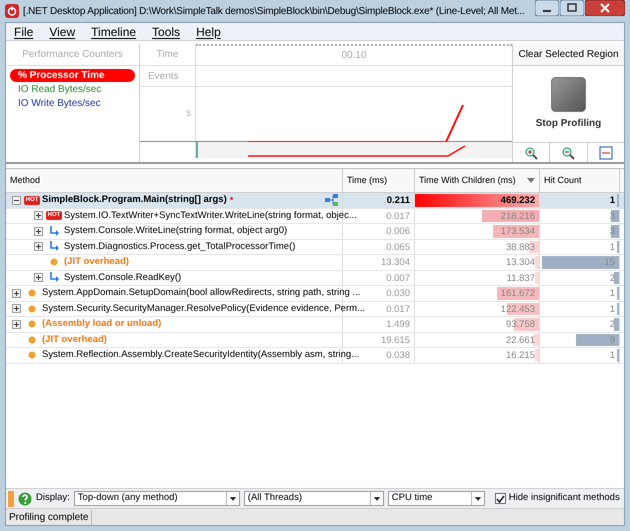 Image resolution: width=630 pixels, height=531 pixels. I want to click on table-row: System.Reflection.Assembly.CreateSecurityIdentity(Assembly asm, string... 0.038 16.215 1, so click(315, 356).